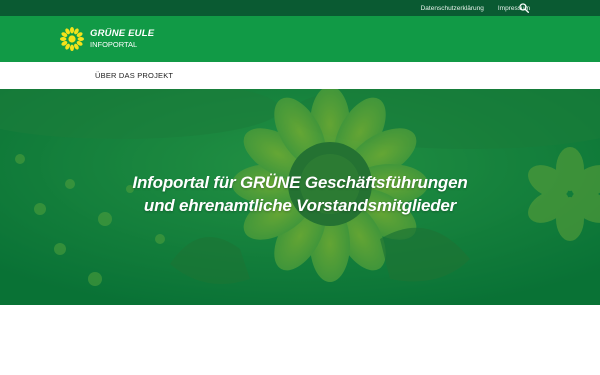 The width and height of the screenshot is (600, 375). I want to click on privacy-link: Datenschutzerklärung, so click(452, 8).